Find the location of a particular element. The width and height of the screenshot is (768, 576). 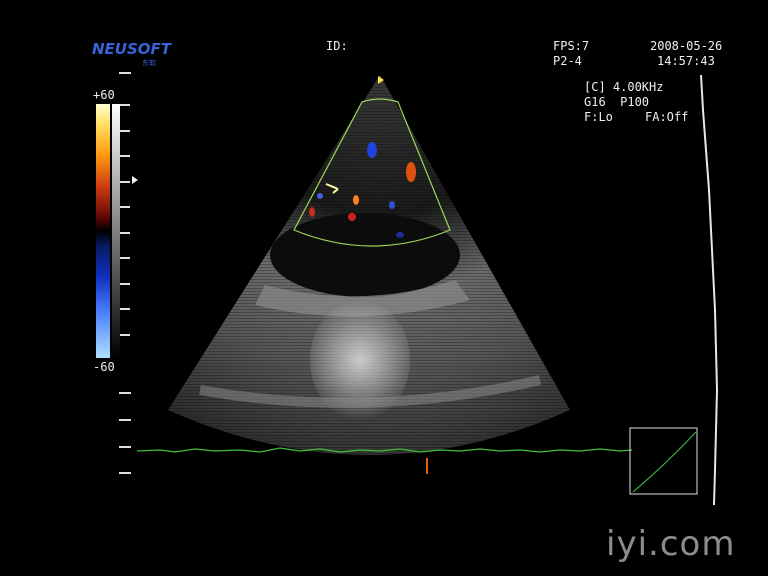

gray-map-box is located at coordinates (663, 461).